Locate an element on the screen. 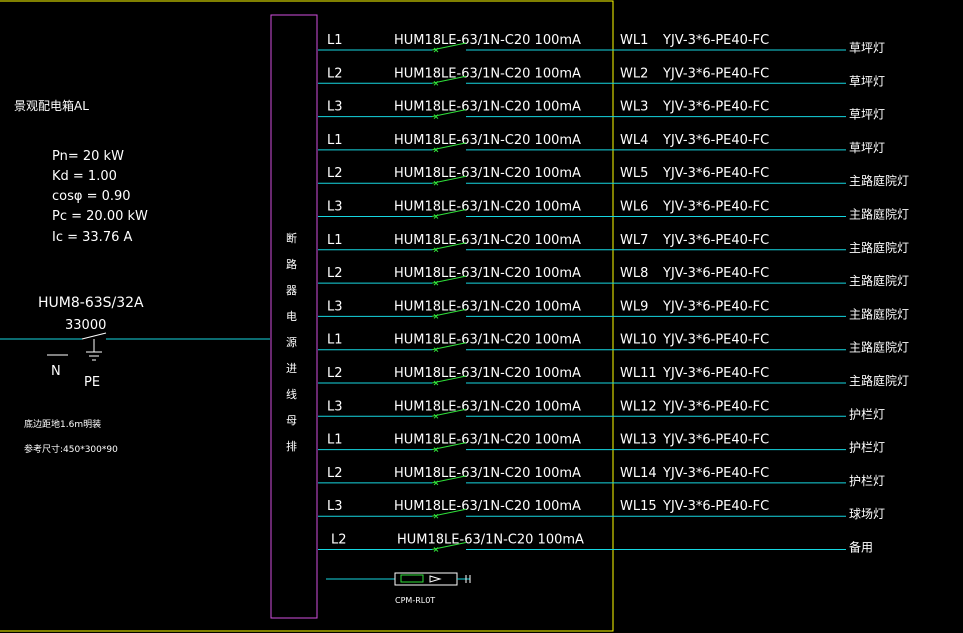 The width and height of the screenshot is (963, 633). circuit-number: WL6 is located at coordinates (634, 207).